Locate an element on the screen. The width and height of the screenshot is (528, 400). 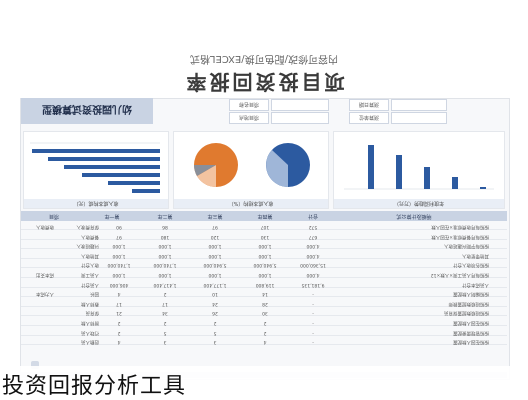
table-cell-y1: 4 is located at coordinates (119, 294).